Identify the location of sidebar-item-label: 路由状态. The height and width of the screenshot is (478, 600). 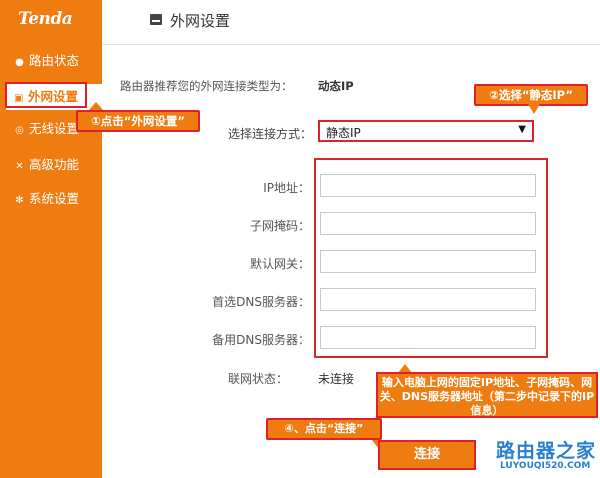
(54, 60).